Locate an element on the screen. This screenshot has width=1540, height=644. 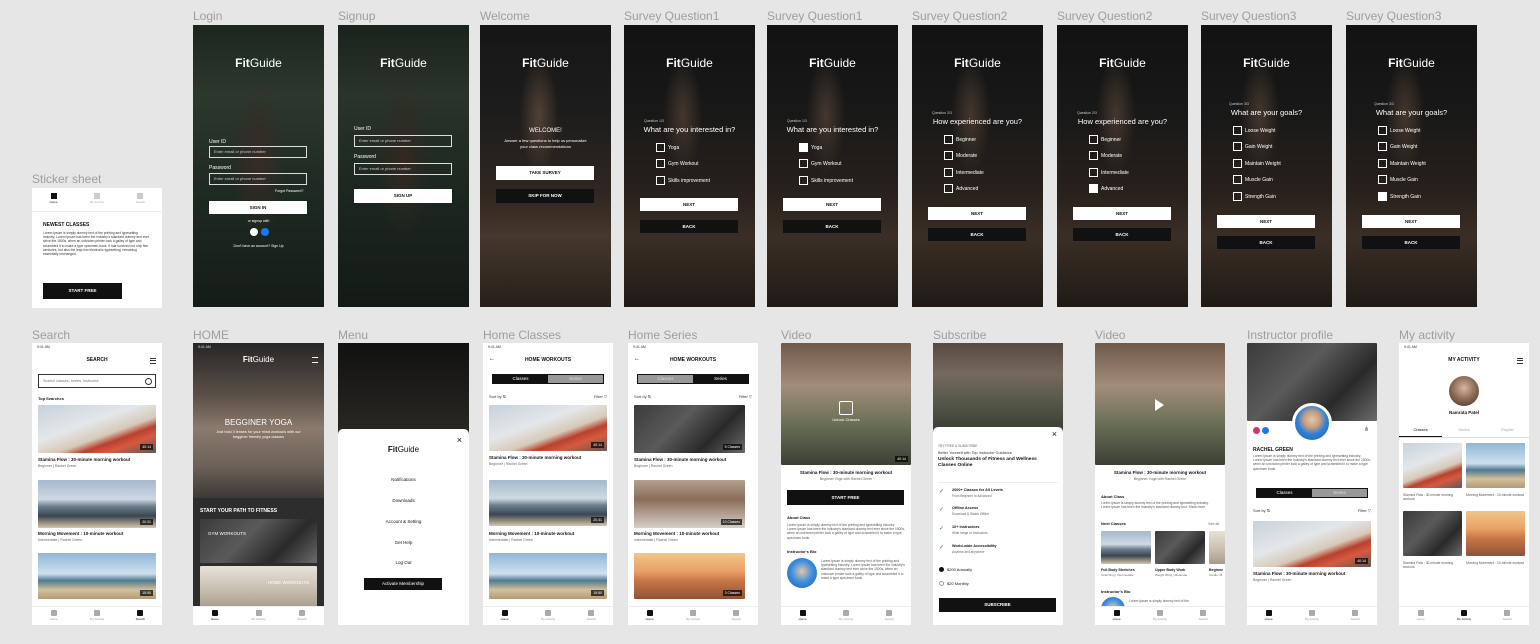
next-class-title: Upper Body Work is located at coordinates (1170, 570).